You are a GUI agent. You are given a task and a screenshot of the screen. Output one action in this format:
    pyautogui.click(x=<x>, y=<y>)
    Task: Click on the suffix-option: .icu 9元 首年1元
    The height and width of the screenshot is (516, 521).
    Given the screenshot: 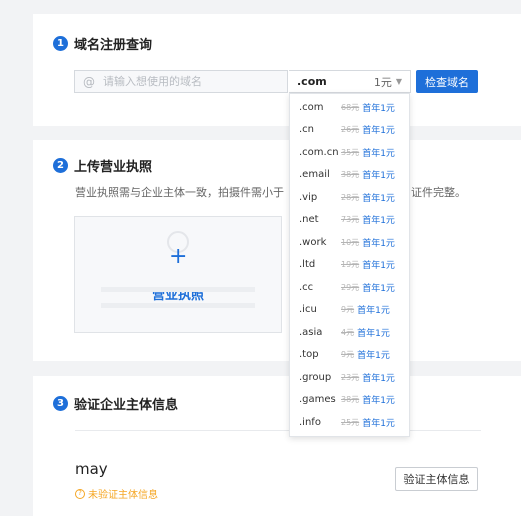 What is the action you would take?
    pyautogui.click(x=349, y=310)
    